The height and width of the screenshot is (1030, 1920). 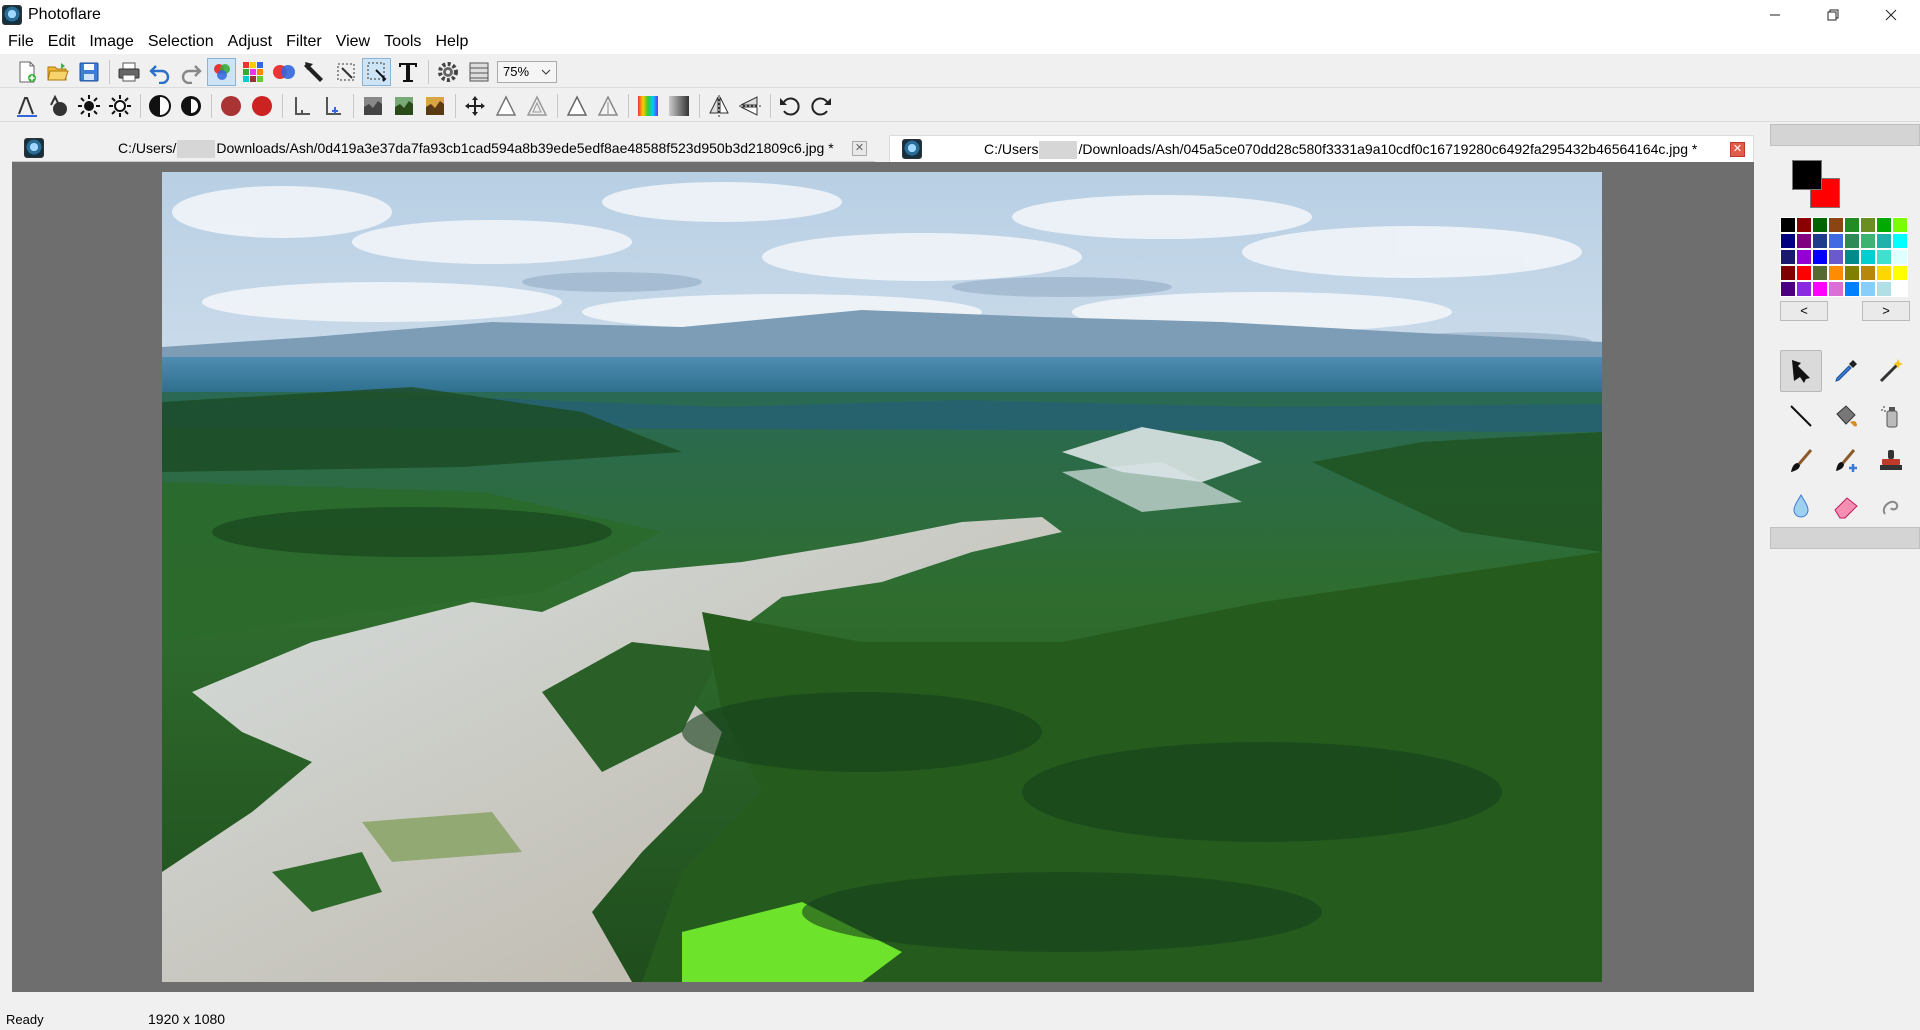 What do you see at coordinates (1846, 506) in the screenshot?
I see `eraser-icon` at bounding box center [1846, 506].